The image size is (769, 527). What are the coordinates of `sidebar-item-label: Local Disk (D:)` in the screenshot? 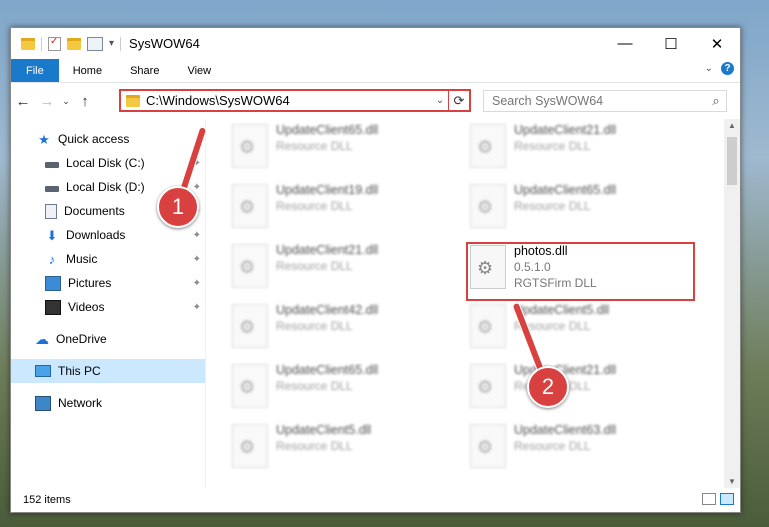 It's located at (105, 187).